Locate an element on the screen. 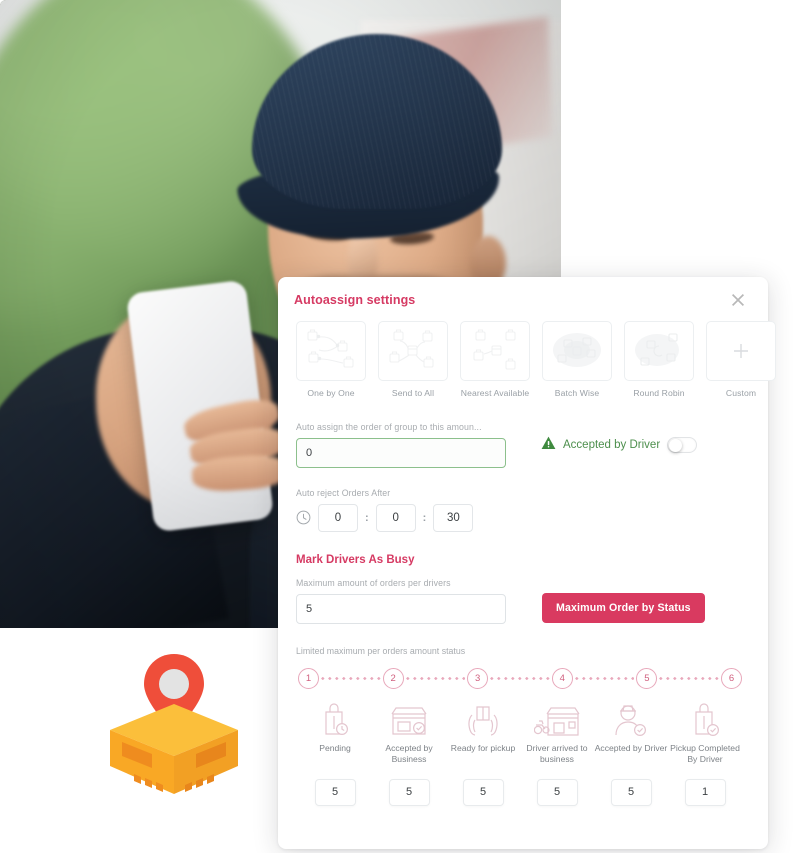 This screenshot has width=800, height=853. status-label: Accepted by Business is located at coordinates (409, 753).